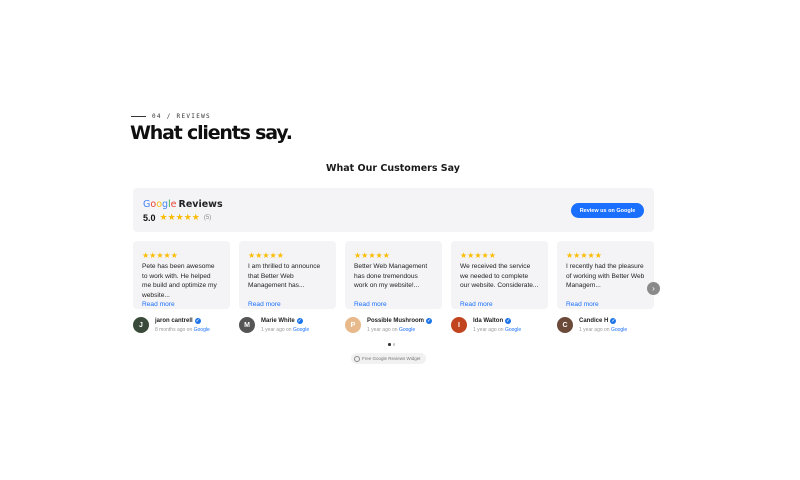 This screenshot has height=480, width=800. What do you see at coordinates (207, 217) in the screenshot?
I see `rating-count: (5)` at bounding box center [207, 217].